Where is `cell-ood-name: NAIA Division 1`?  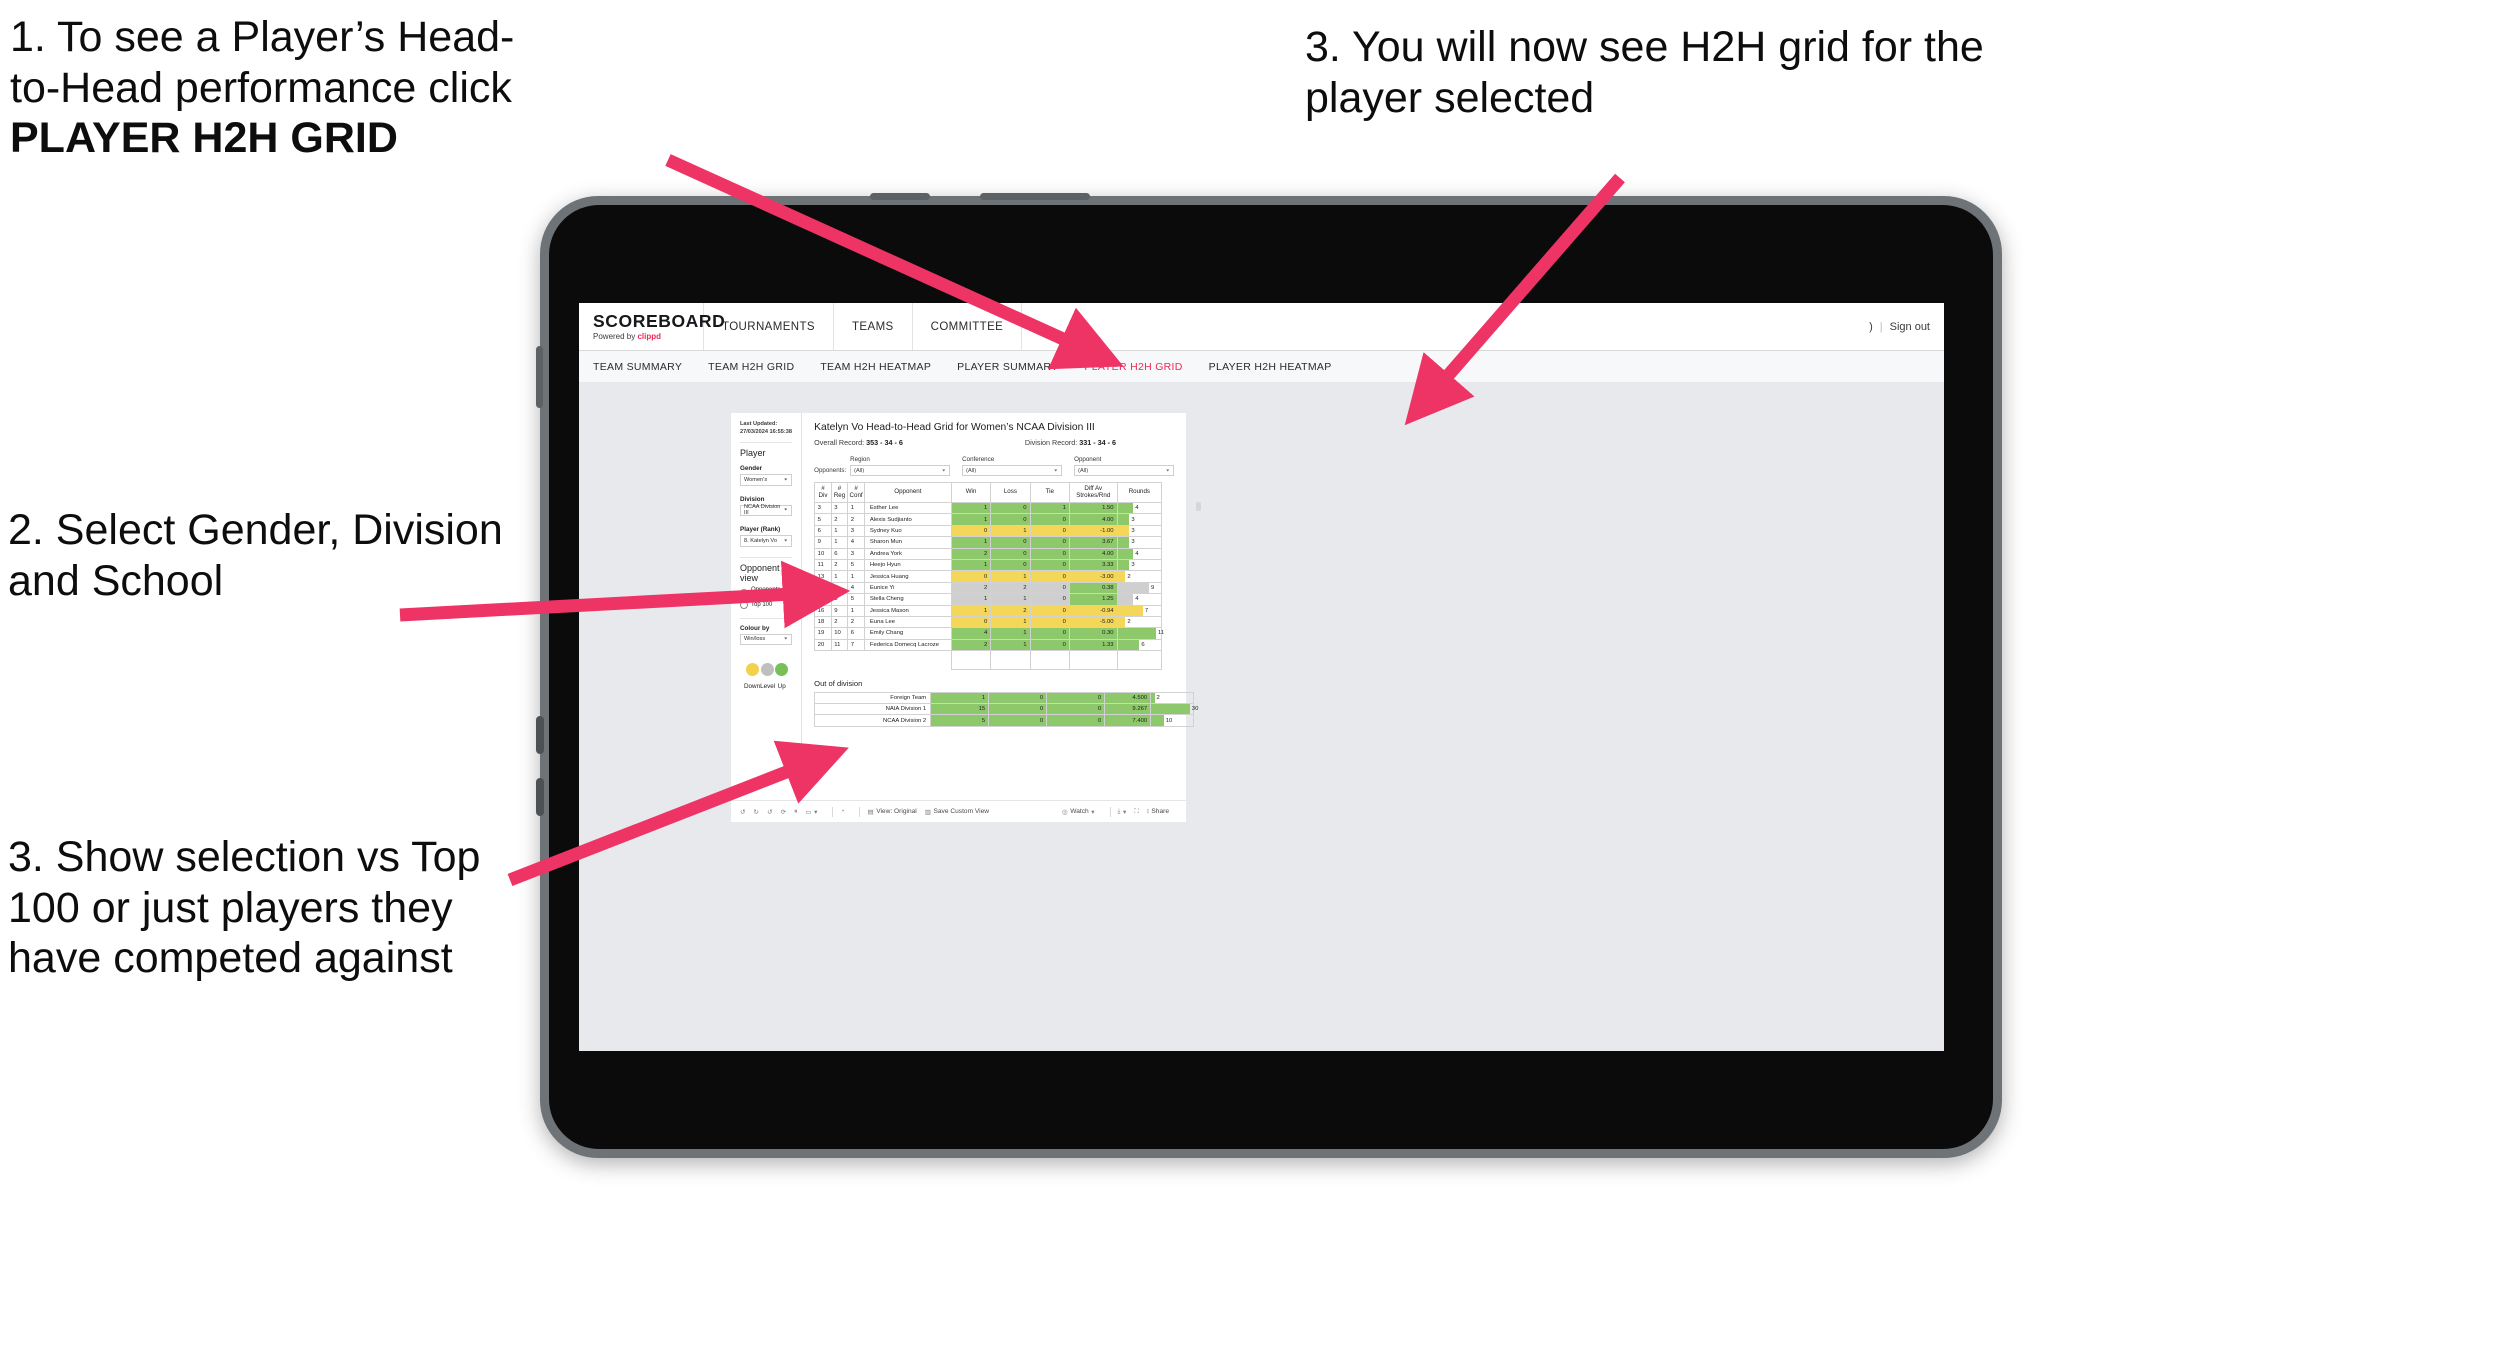 cell-ood-name: NAIA Division 1 is located at coordinates (873, 709).